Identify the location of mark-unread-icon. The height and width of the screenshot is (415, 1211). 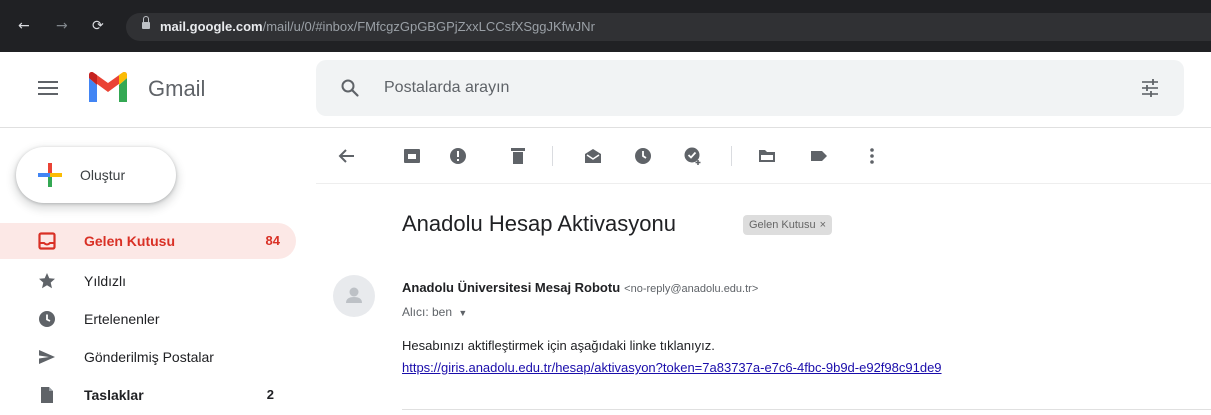
(593, 156).